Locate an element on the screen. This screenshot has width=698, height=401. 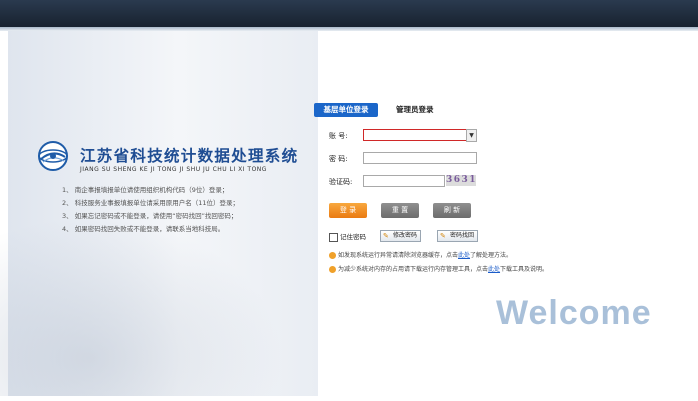
tip-item: 4、 如果密码找回失败或不能登录，请联系当地科技局。 is located at coordinates (143, 229).